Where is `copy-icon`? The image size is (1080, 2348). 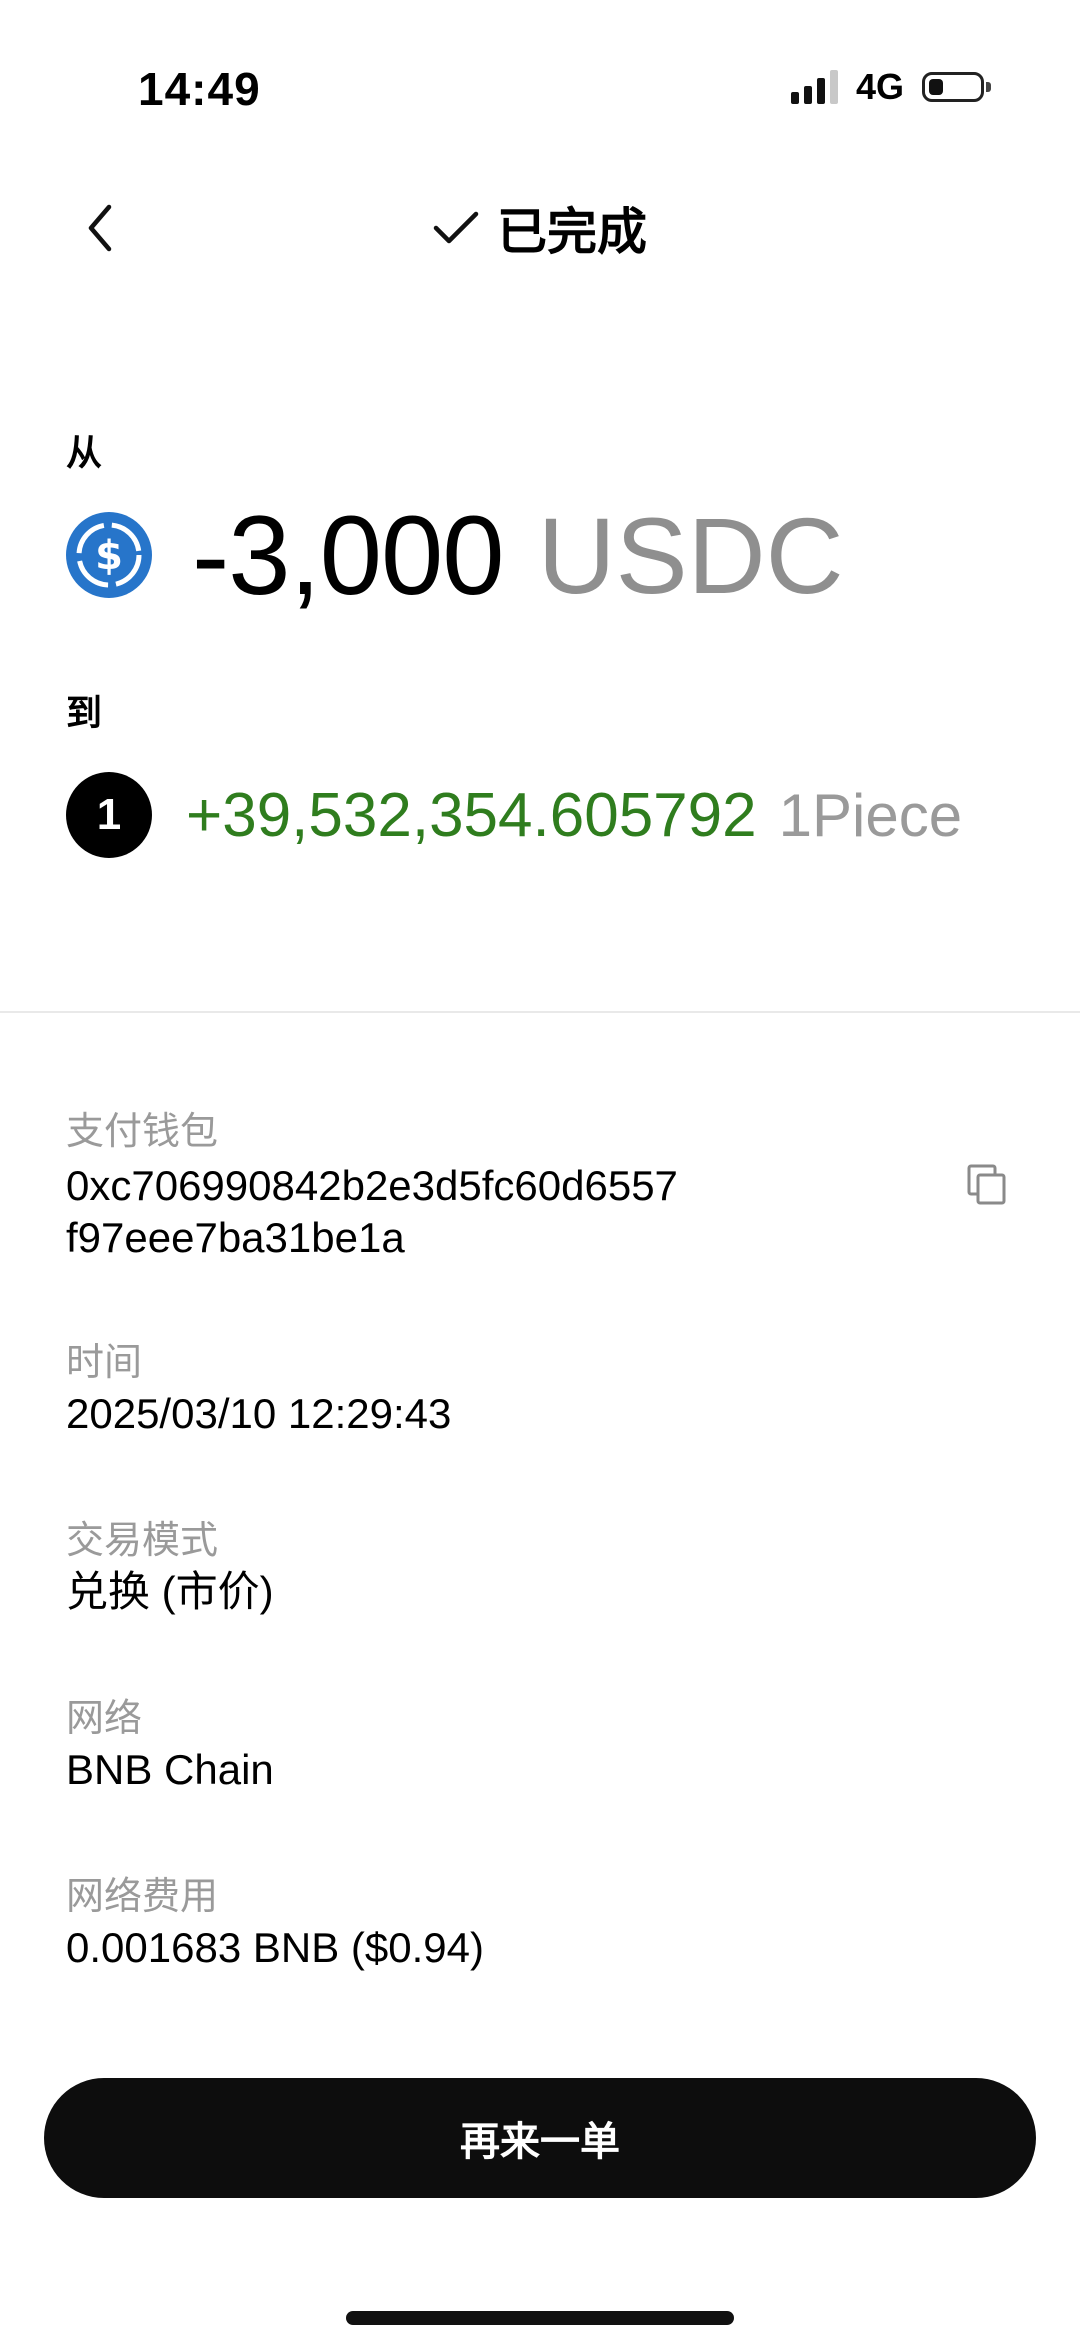
copy-icon is located at coordinates (986, 1184).